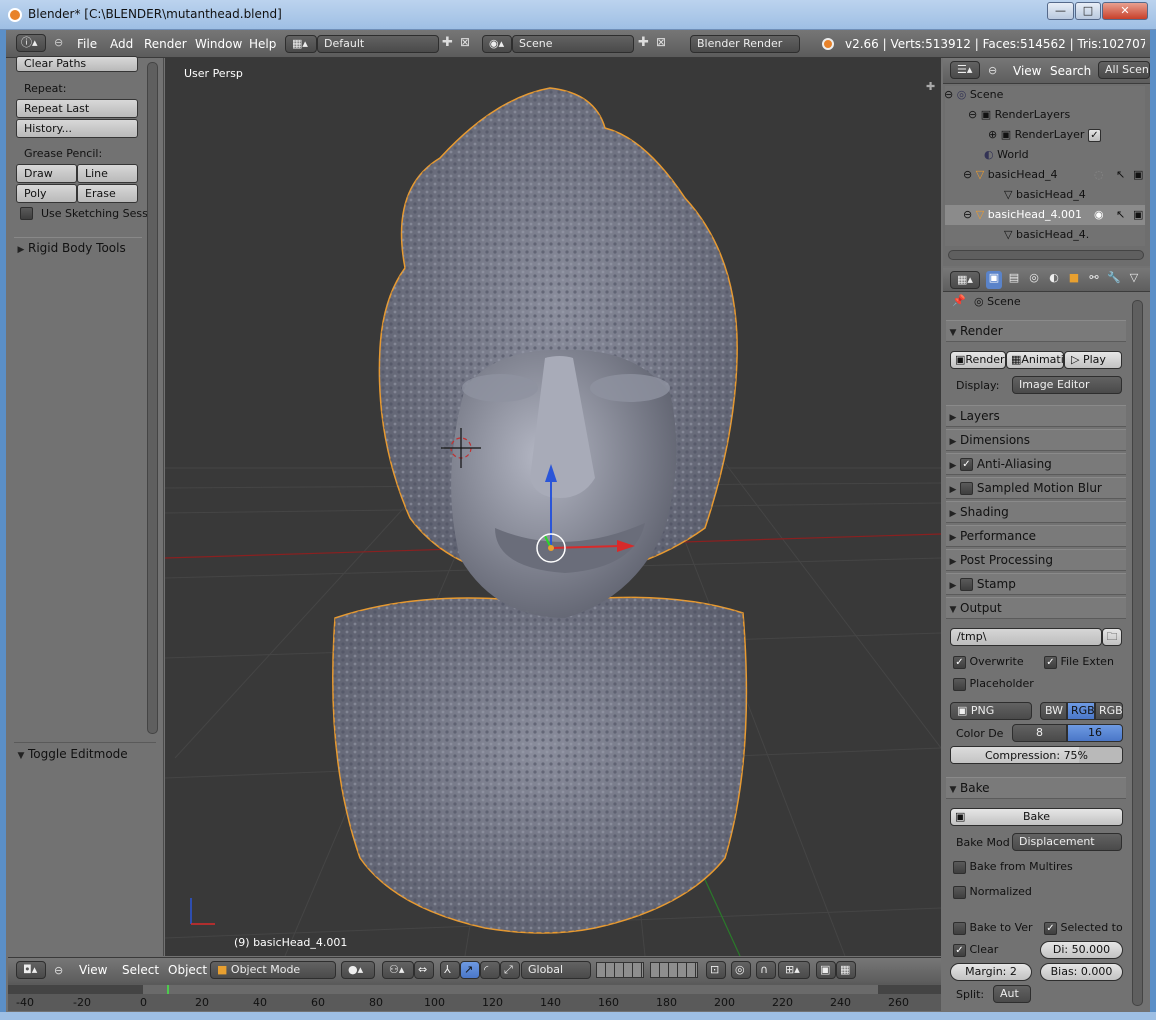 The height and width of the screenshot is (1020, 1156). Describe the element at coordinates (46, 193) in the screenshot. I see `poly-button: Poly` at that location.